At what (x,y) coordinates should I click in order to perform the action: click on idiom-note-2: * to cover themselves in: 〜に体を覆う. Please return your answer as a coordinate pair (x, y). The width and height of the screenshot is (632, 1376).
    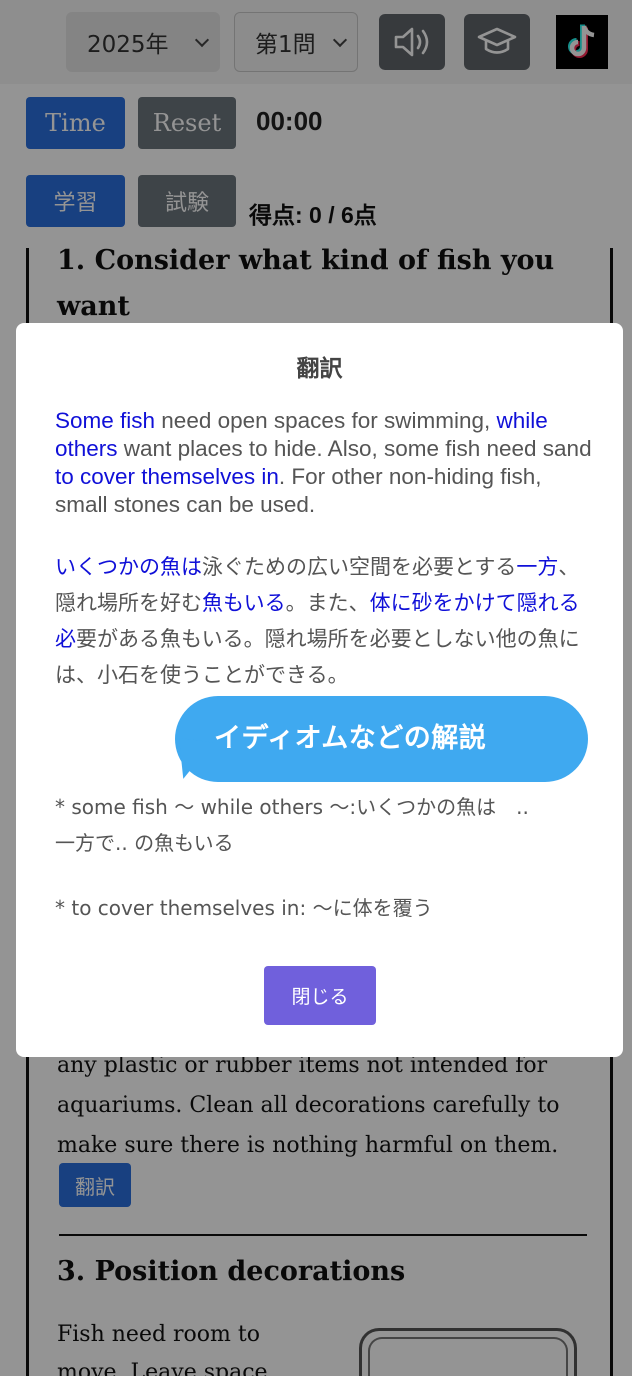
    Looking at the image, I should click on (244, 908).